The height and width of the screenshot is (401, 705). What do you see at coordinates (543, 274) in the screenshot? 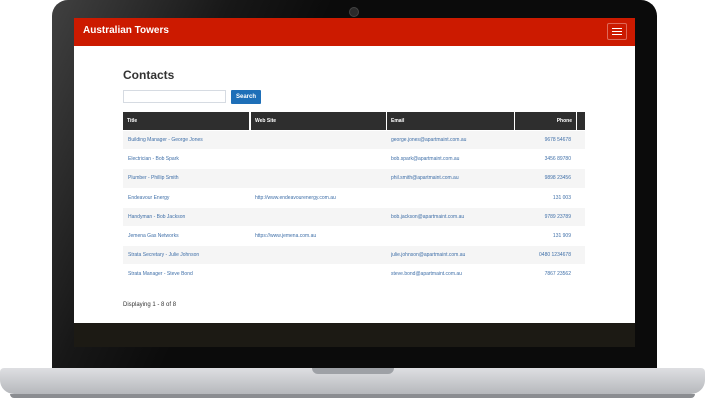
I see `cell-phone: 7867 23562` at bounding box center [543, 274].